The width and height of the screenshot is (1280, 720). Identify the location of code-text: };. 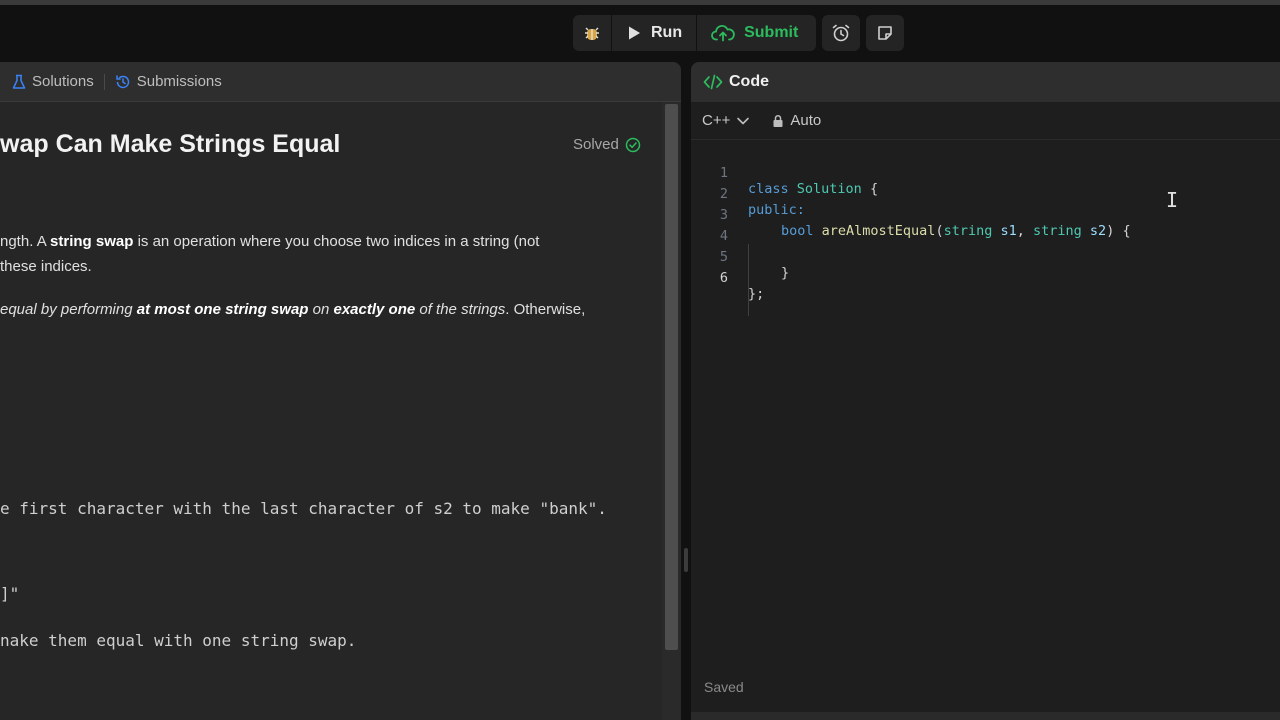
(756, 294).